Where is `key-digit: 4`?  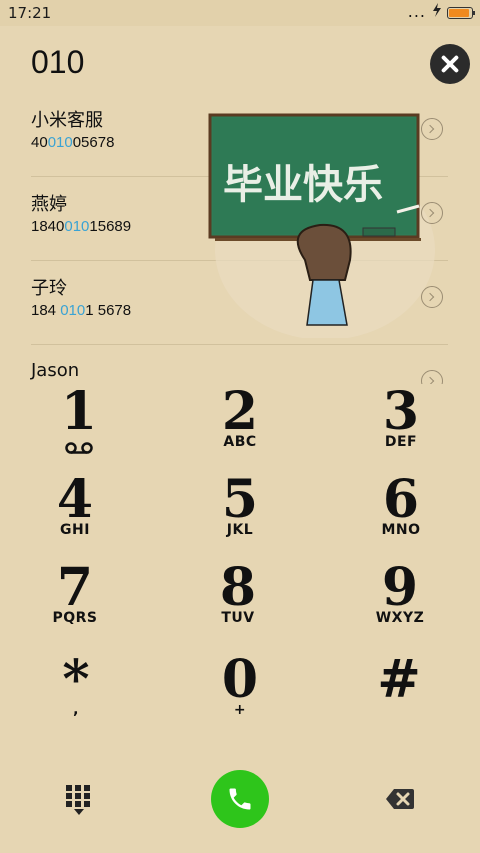
key-digit: 4 is located at coordinates (75, 499).